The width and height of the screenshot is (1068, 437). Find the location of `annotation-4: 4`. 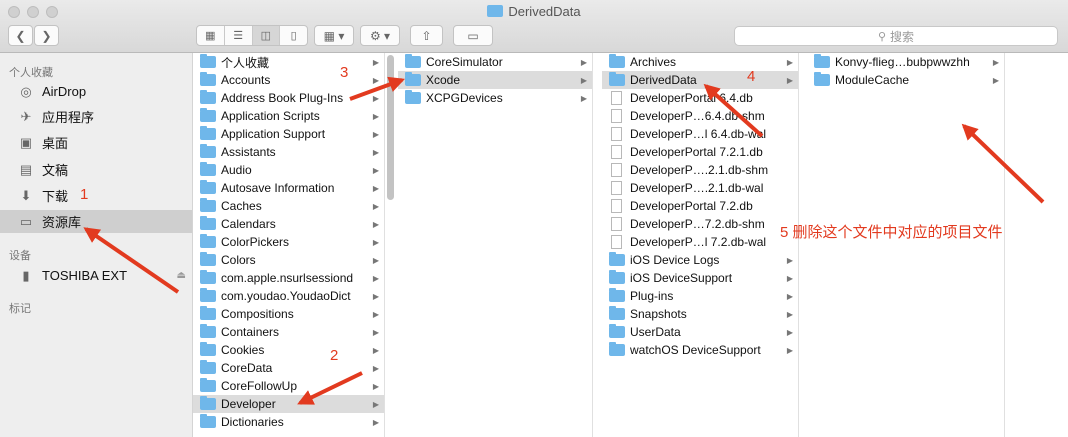

annotation-4: 4 is located at coordinates (751, 76).